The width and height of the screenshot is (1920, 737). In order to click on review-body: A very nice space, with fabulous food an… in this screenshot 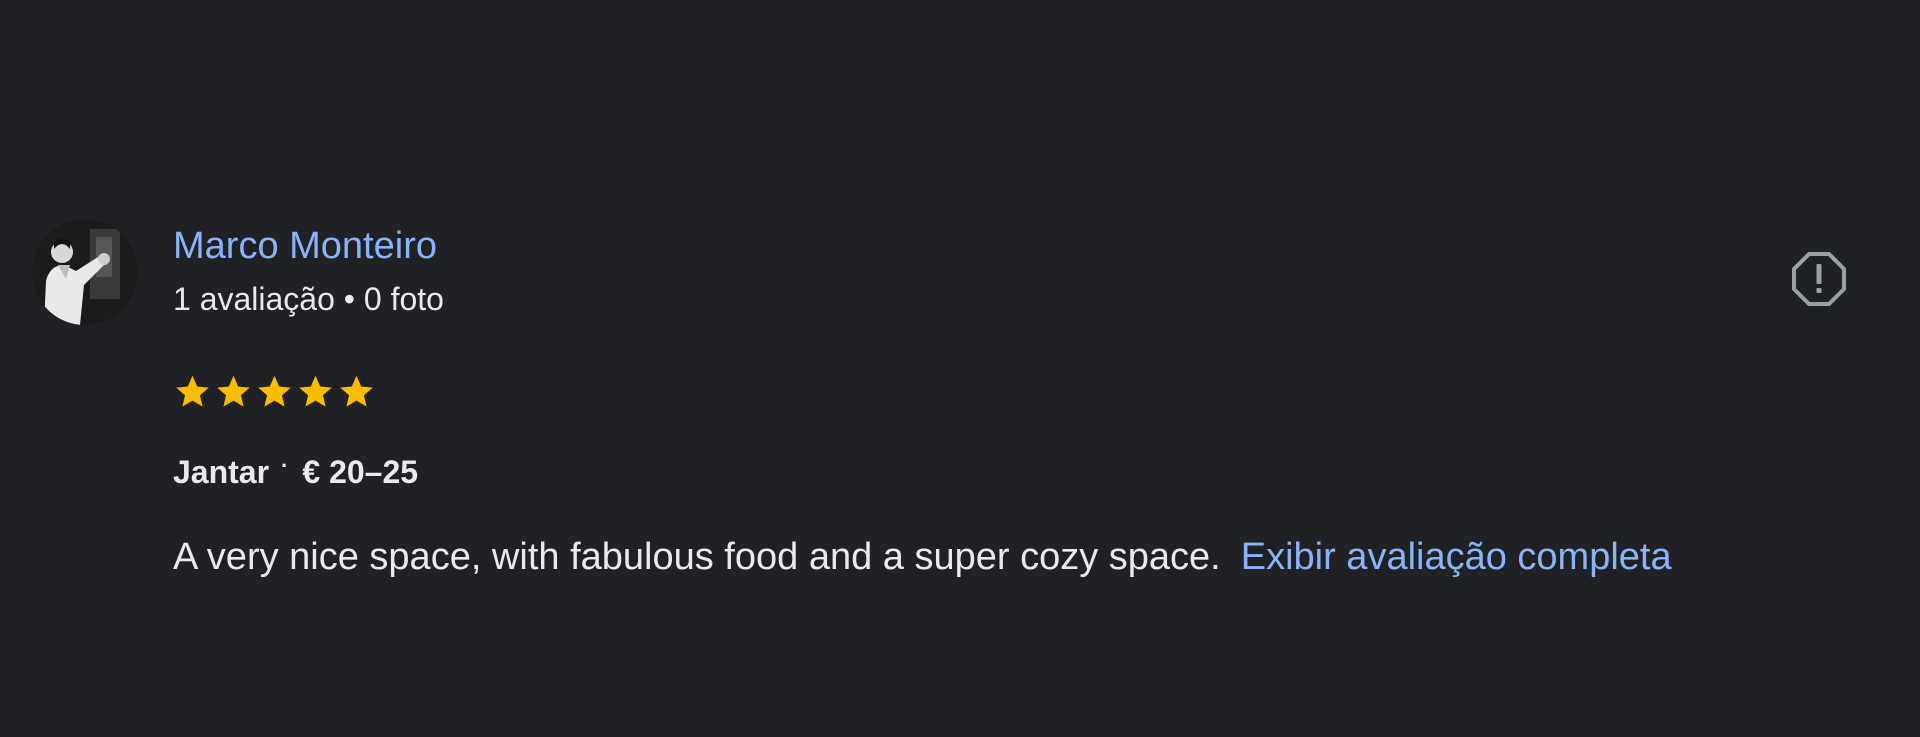, I will do `click(697, 557)`.